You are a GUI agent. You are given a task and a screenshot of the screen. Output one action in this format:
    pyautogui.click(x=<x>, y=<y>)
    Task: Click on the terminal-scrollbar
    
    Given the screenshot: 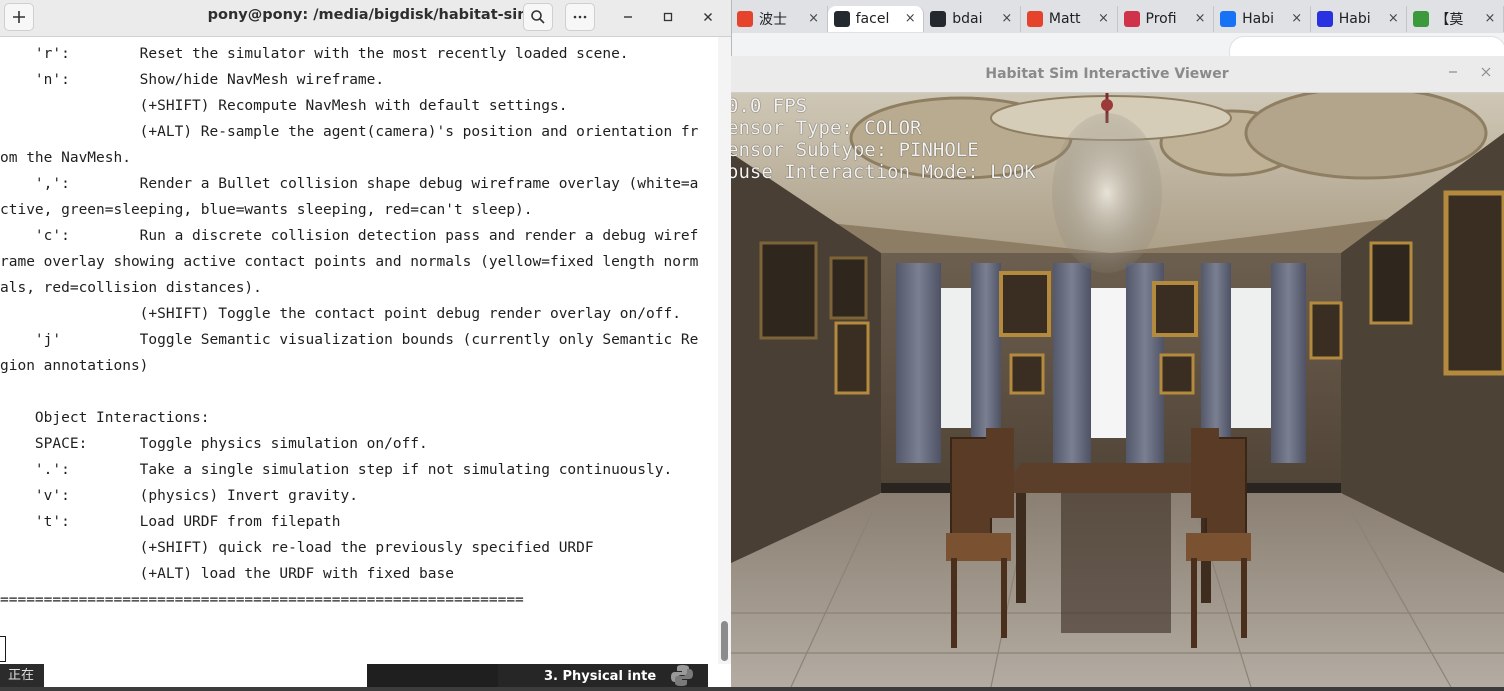 What is the action you would take?
    pyautogui.click(x=724, y=350)
    